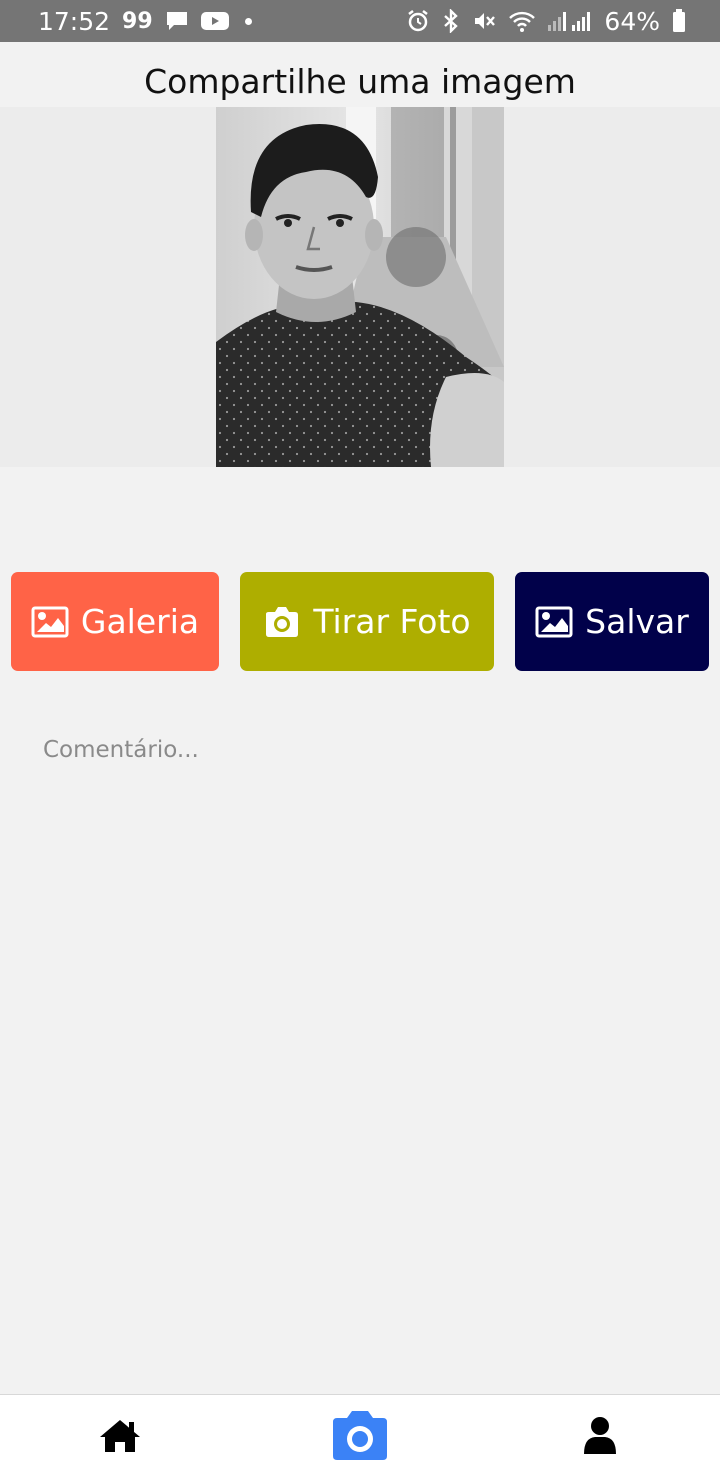 The width and height of the screenshot is (720, 1480). Describe the element at coordinates (484, 21) in the screenshot. I see `mute-icon` at that location.